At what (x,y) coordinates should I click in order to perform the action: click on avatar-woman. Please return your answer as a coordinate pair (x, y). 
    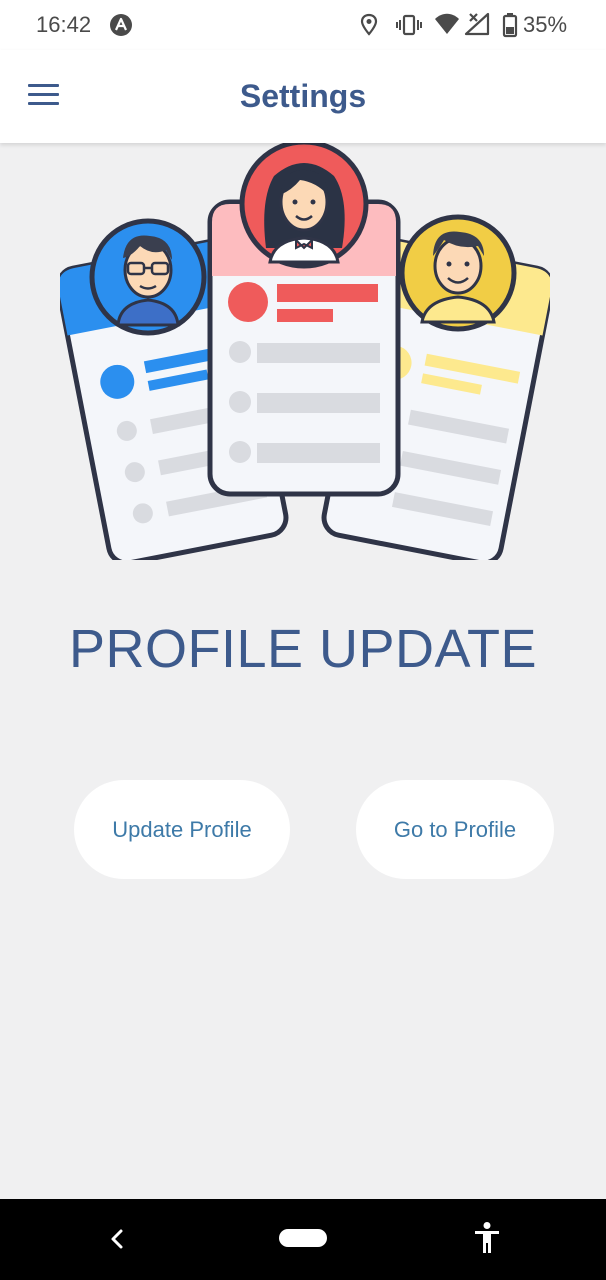
    Looking at the image, I should click on (304, 204).